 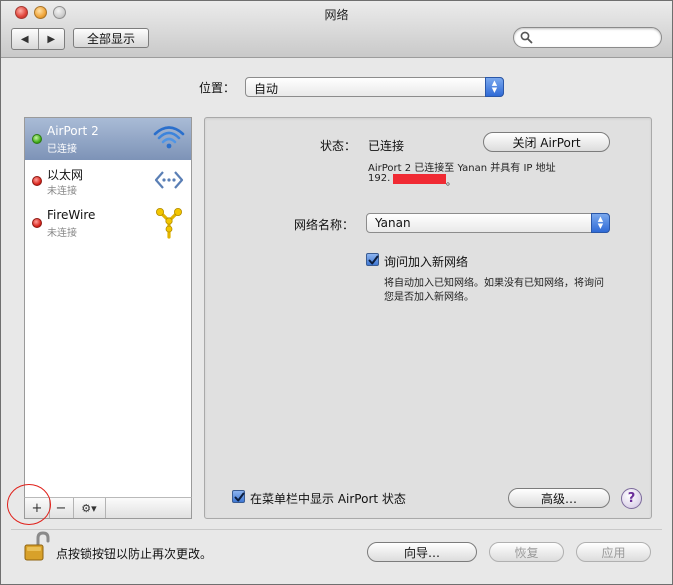 What do you see at coordinates (494, 283) in the screenshot?
I see `ask-join-description-line1: 将自动加入已知网络。如果没有已知网络，将询问` at bounding box center [494, 283].